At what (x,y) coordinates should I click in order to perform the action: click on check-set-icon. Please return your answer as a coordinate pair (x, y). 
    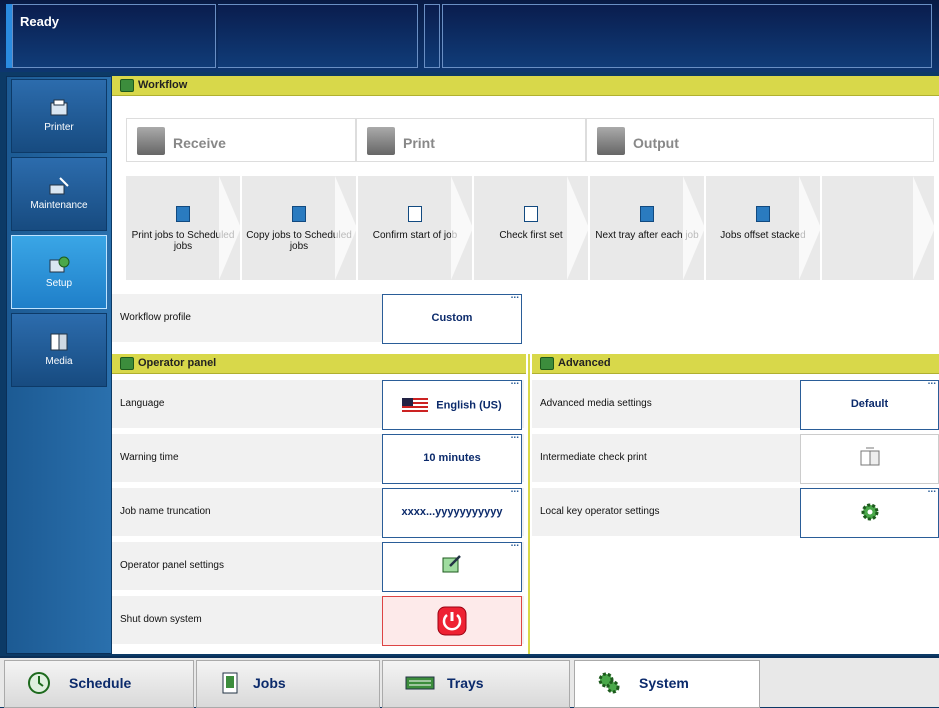
    Looking at the image, I should click on (531, 214).